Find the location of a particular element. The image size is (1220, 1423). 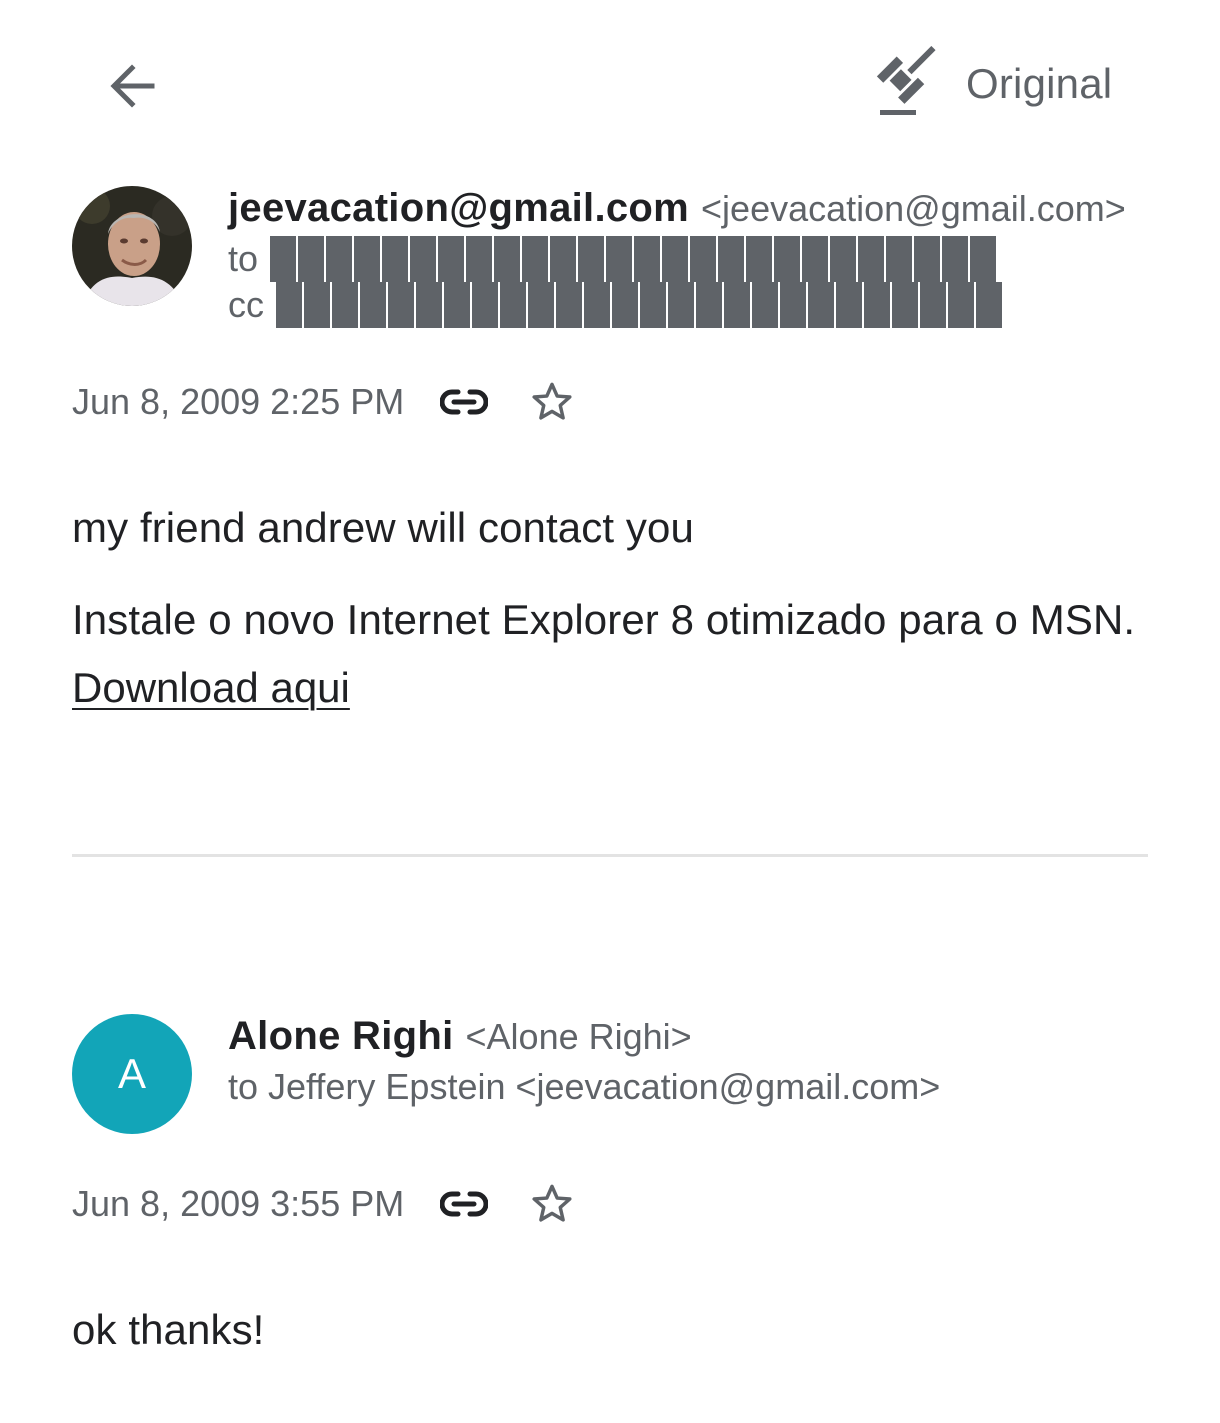

sender-name: jeevacation@gmail.com is located at coordinates (458, 208).